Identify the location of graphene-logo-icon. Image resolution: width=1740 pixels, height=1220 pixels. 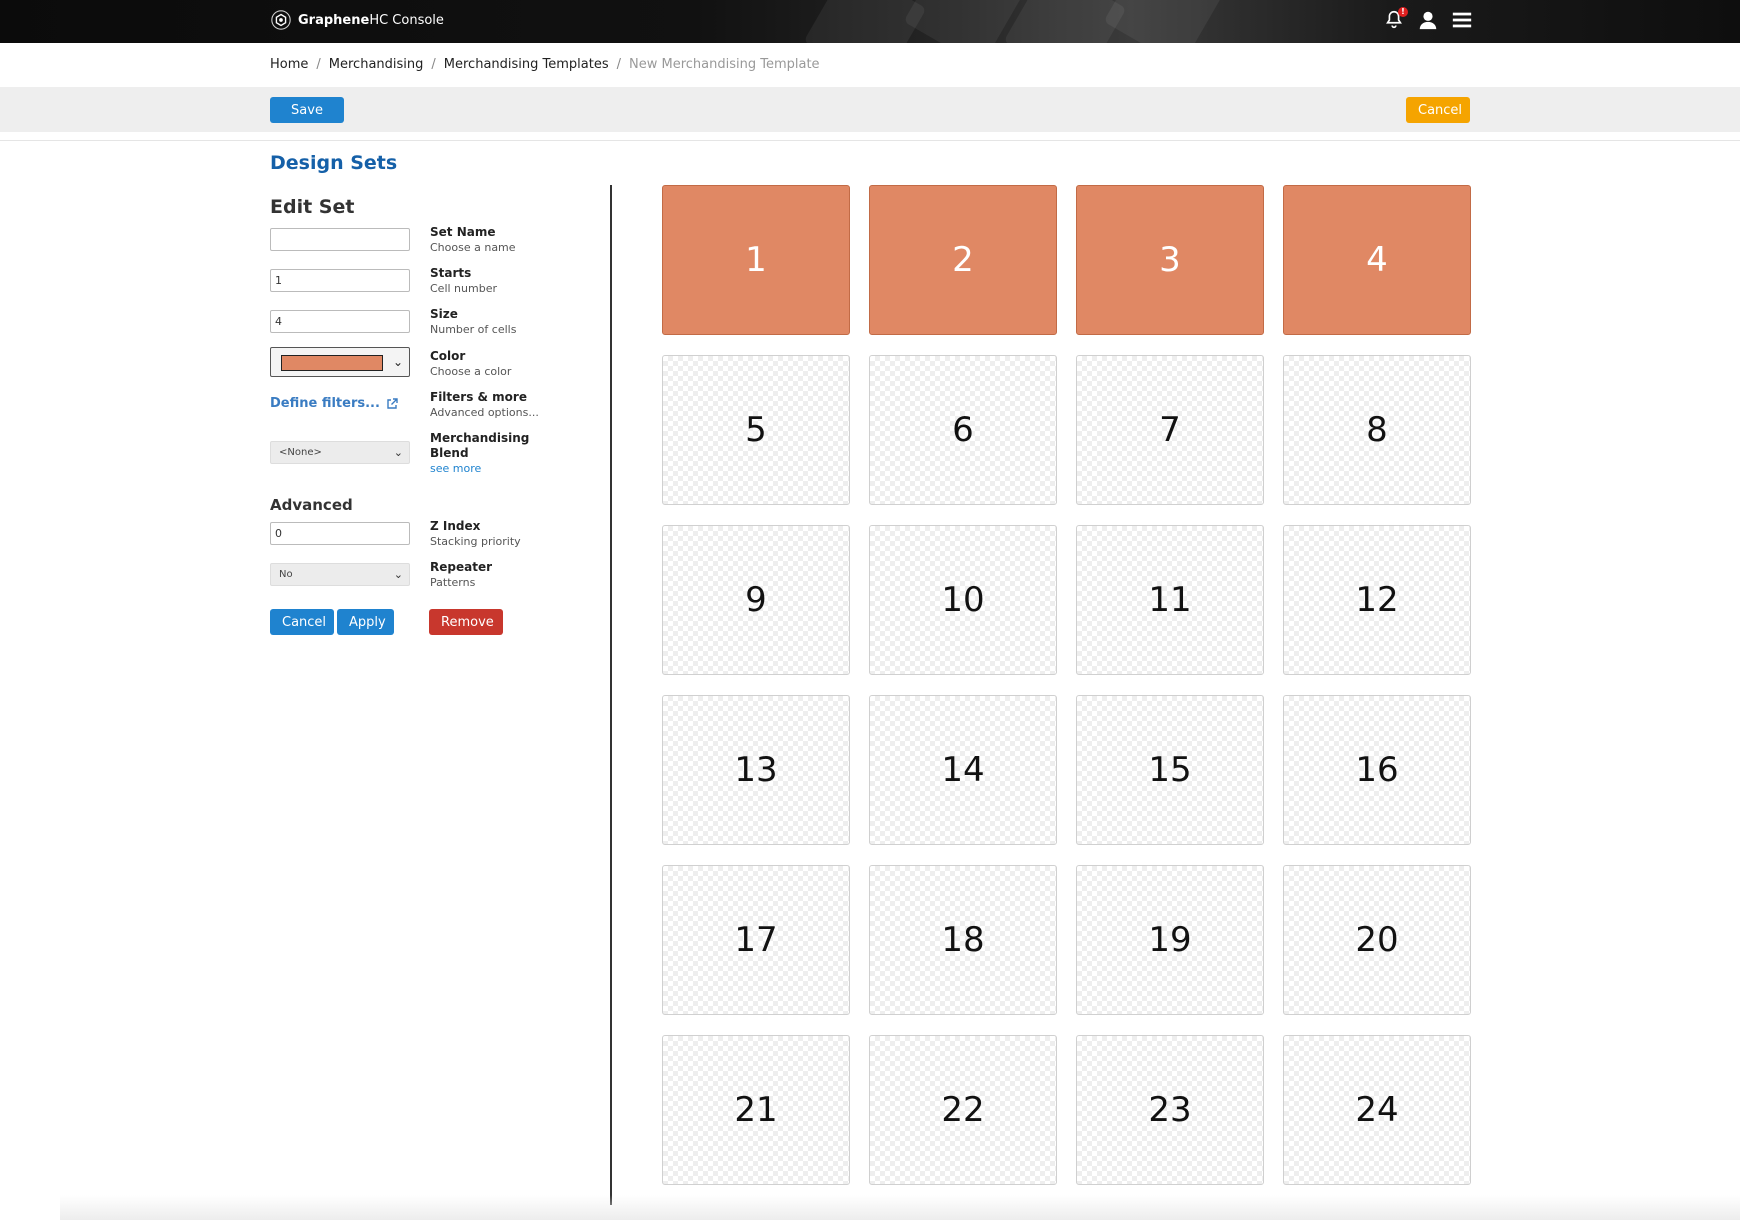
(281, 20).